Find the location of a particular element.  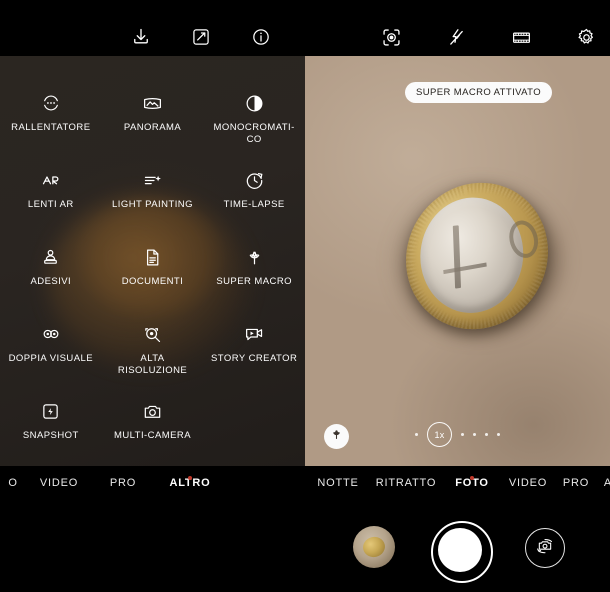

tab-label: NOTTE is located at coordinates (338, 483).